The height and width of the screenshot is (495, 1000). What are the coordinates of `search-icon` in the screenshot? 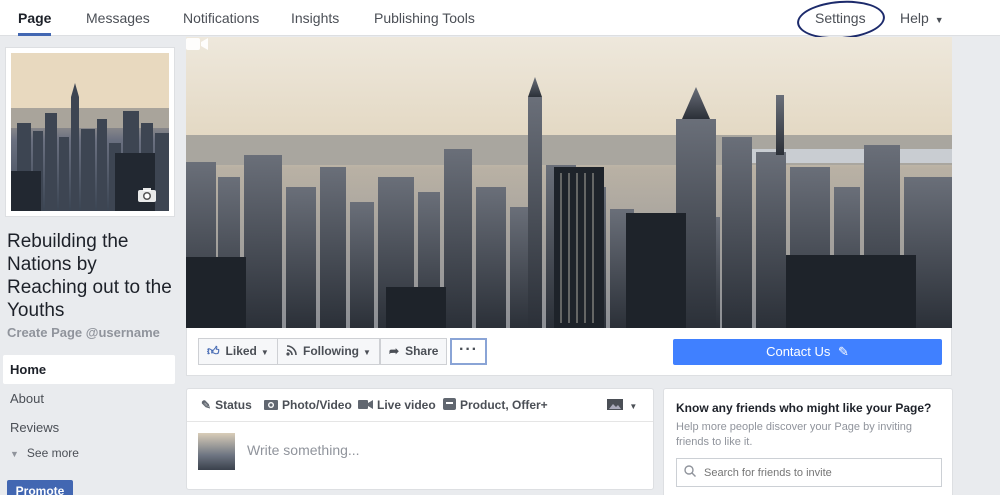 It's located at (690, 471).